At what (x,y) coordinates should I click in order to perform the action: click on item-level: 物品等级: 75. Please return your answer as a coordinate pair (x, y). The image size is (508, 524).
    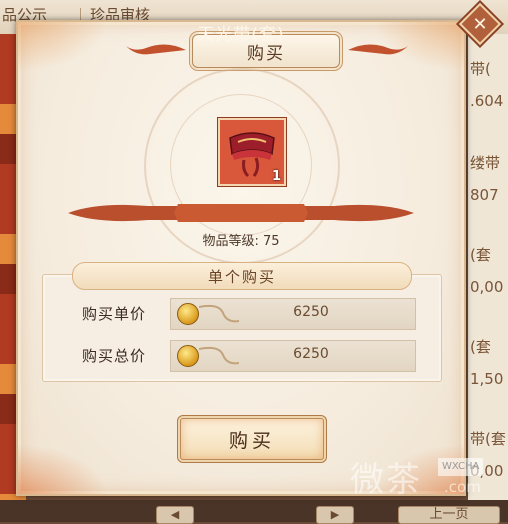
    Looking at the image, I should click on (241, 241).